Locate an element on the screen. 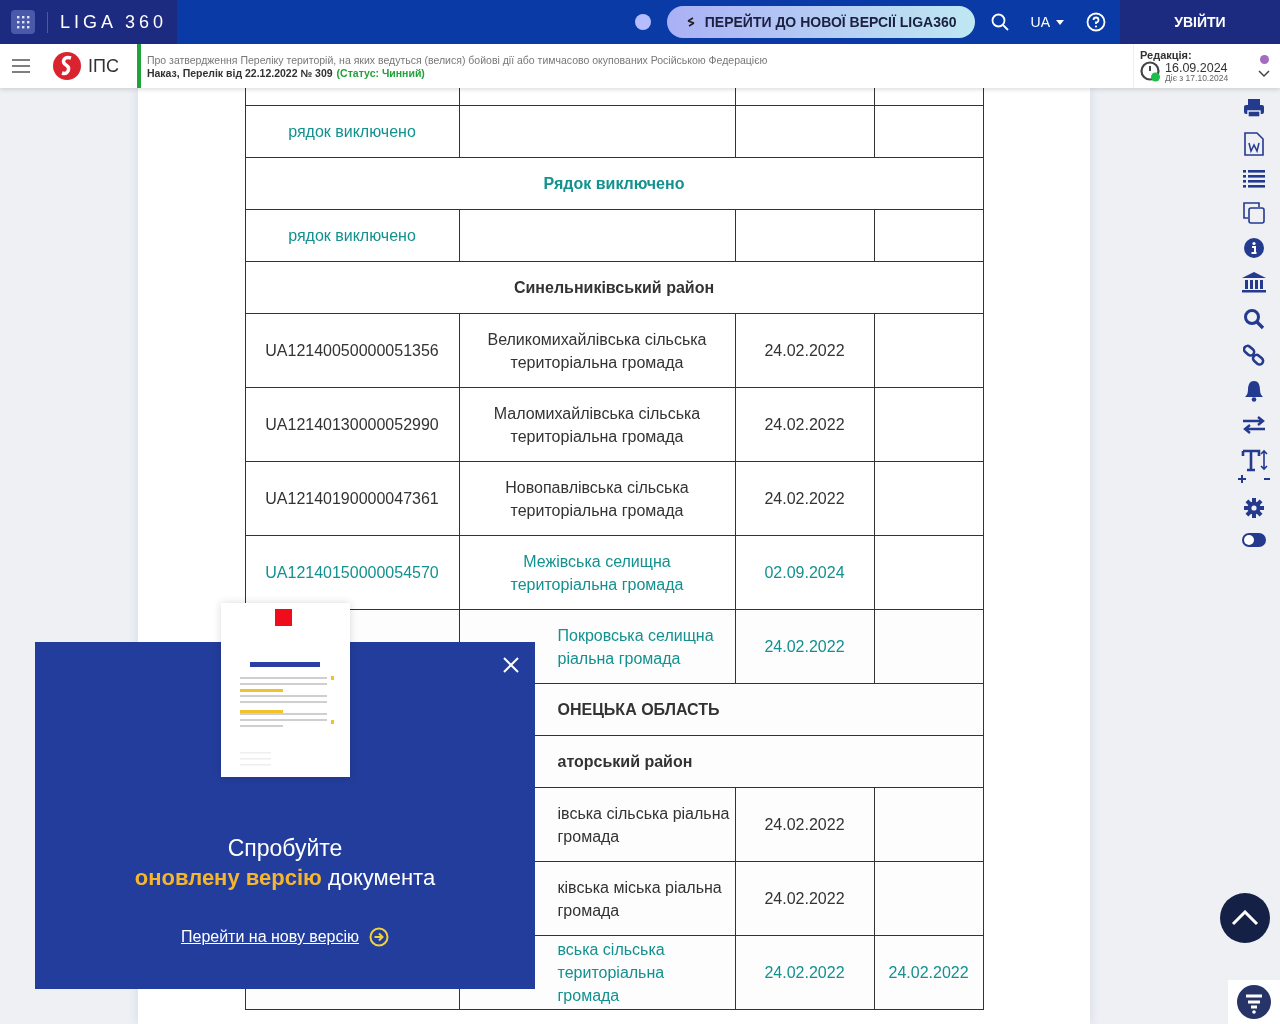 Image resolution: width=1280 pixels, height=1024 pixels. status-dot-icon is located at coordinates (642, 22).